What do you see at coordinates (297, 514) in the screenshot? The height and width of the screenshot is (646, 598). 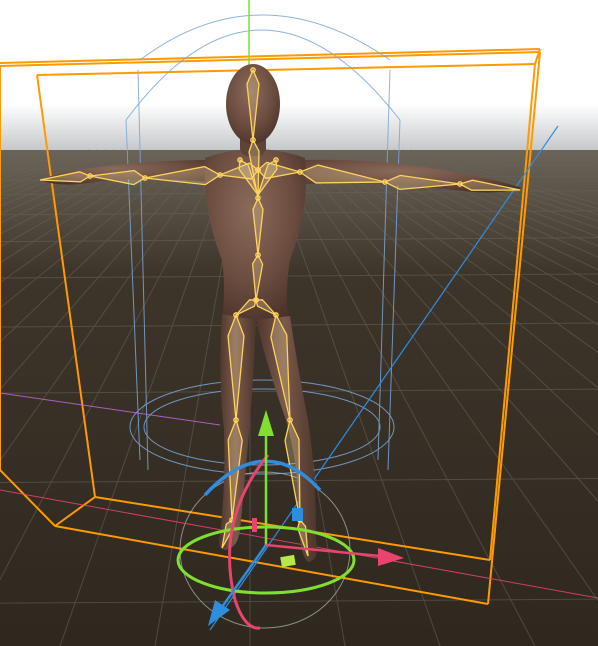 I see `plane-handle-yz` at bounding box center [297, 514].